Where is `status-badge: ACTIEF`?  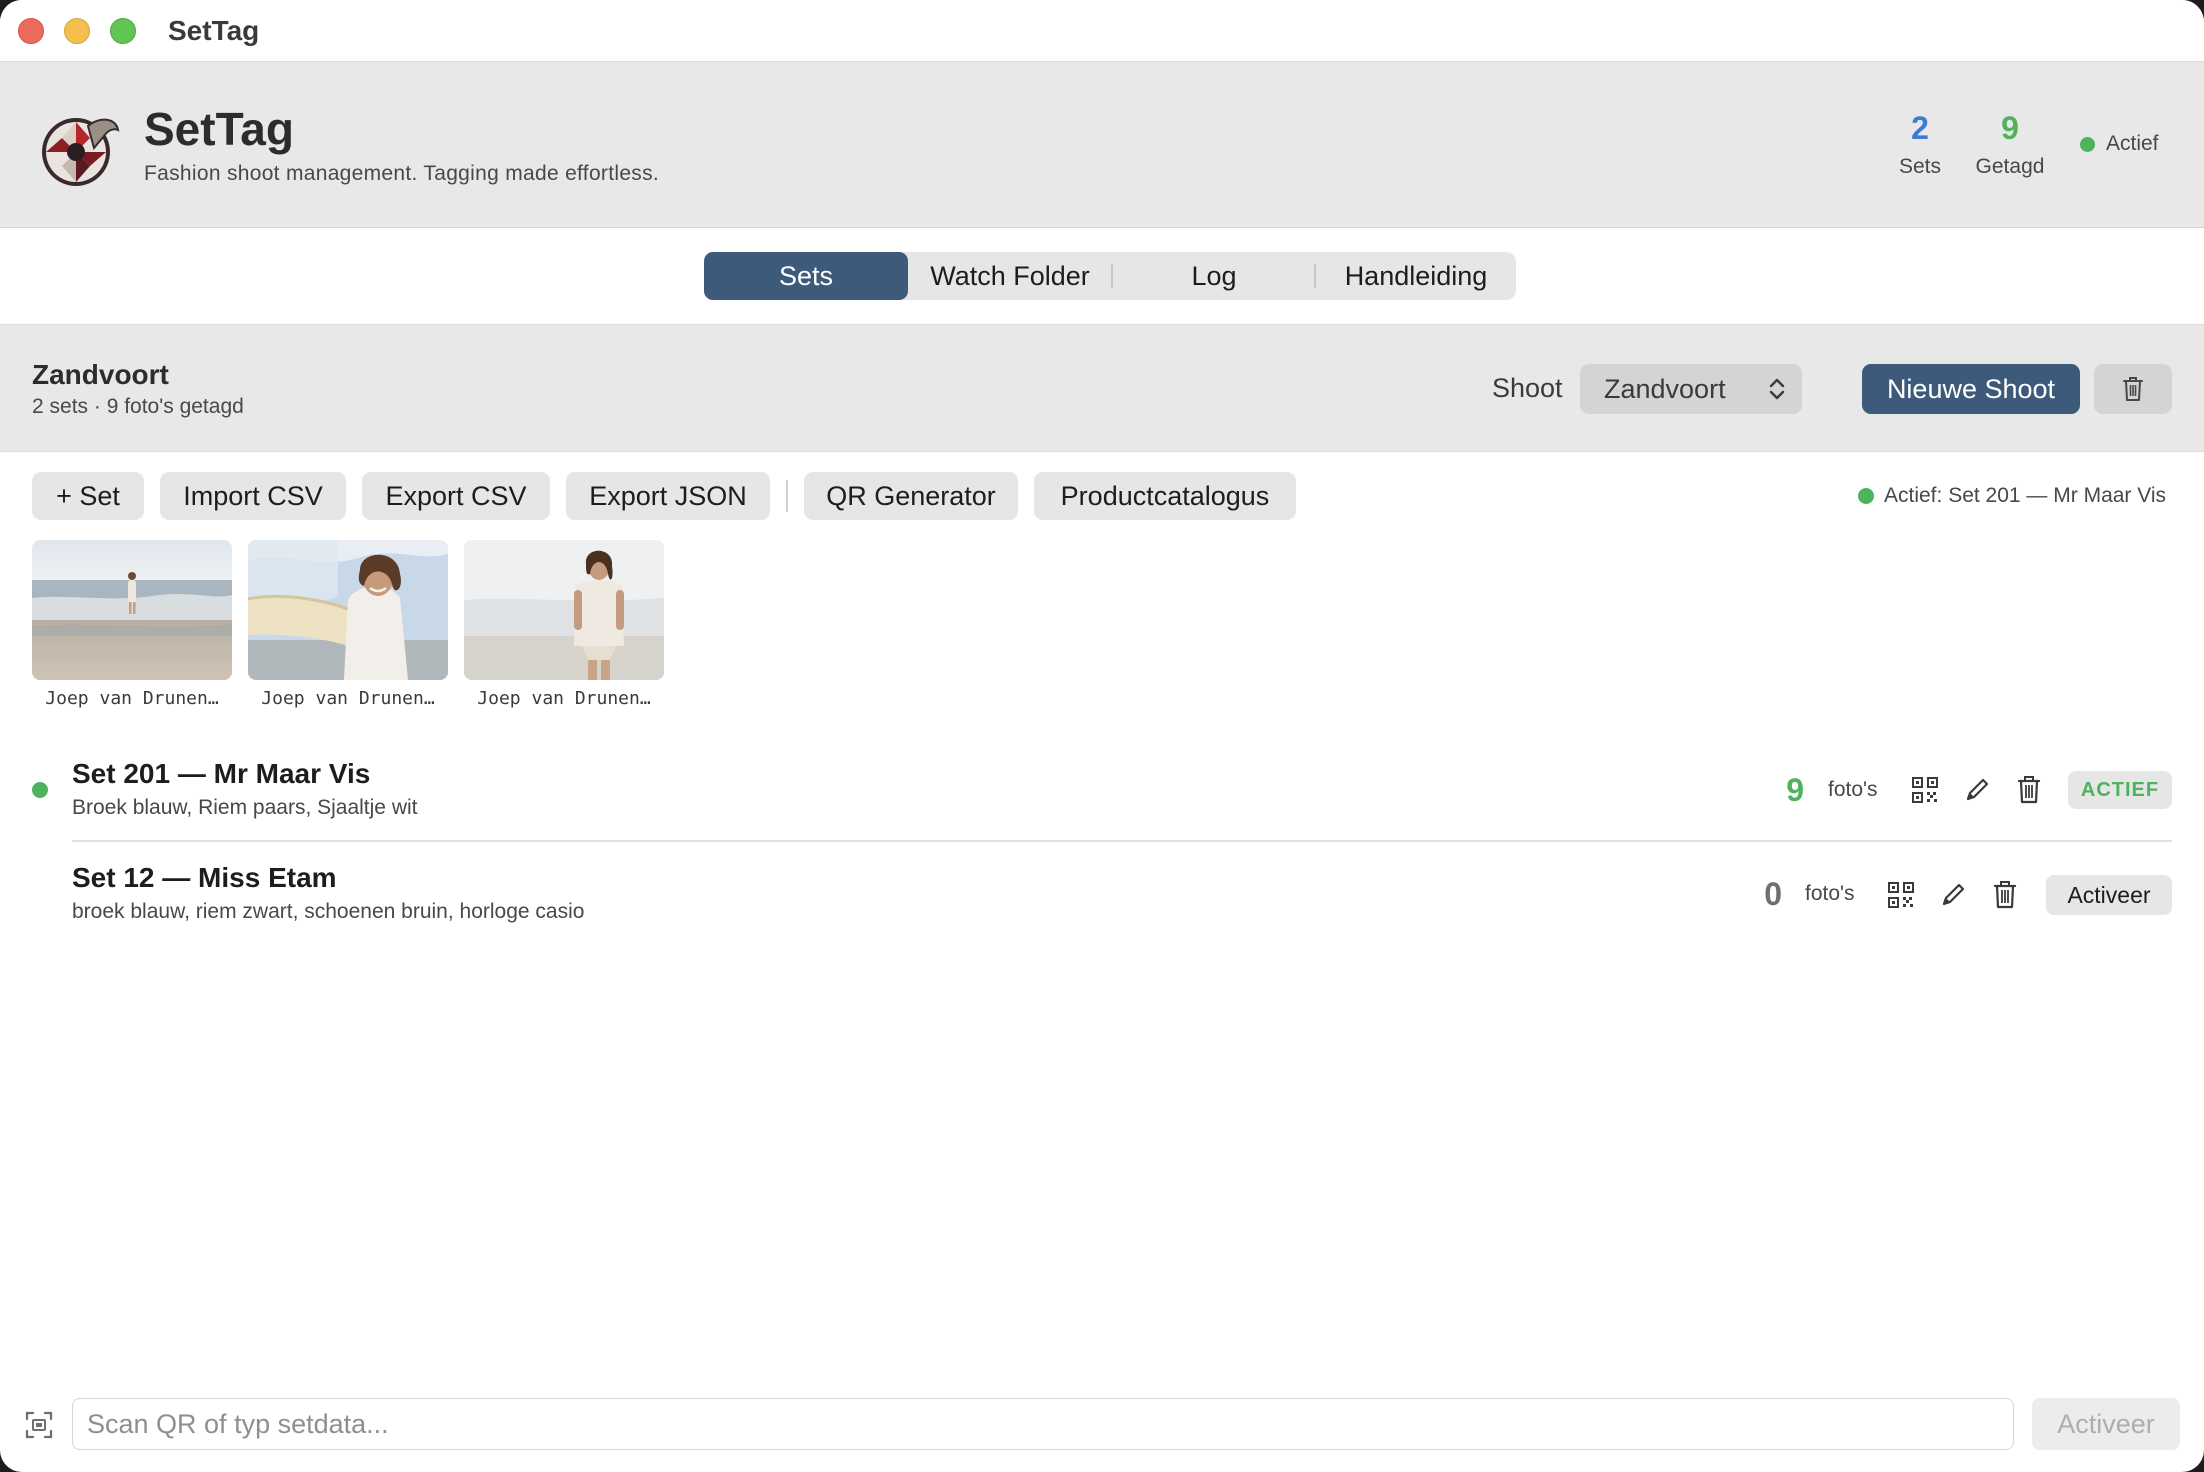
status-badge: ACTIEF is located at coordinates (2120, 790).